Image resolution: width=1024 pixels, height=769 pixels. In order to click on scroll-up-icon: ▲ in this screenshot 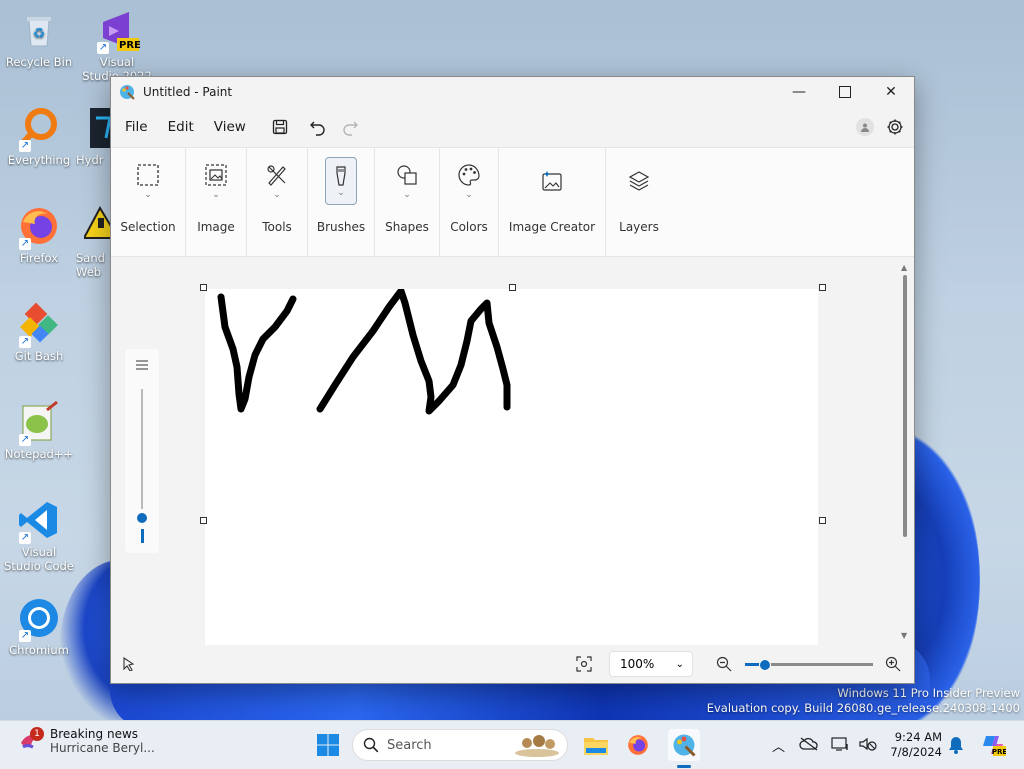, I will do `click(904, 267)`.